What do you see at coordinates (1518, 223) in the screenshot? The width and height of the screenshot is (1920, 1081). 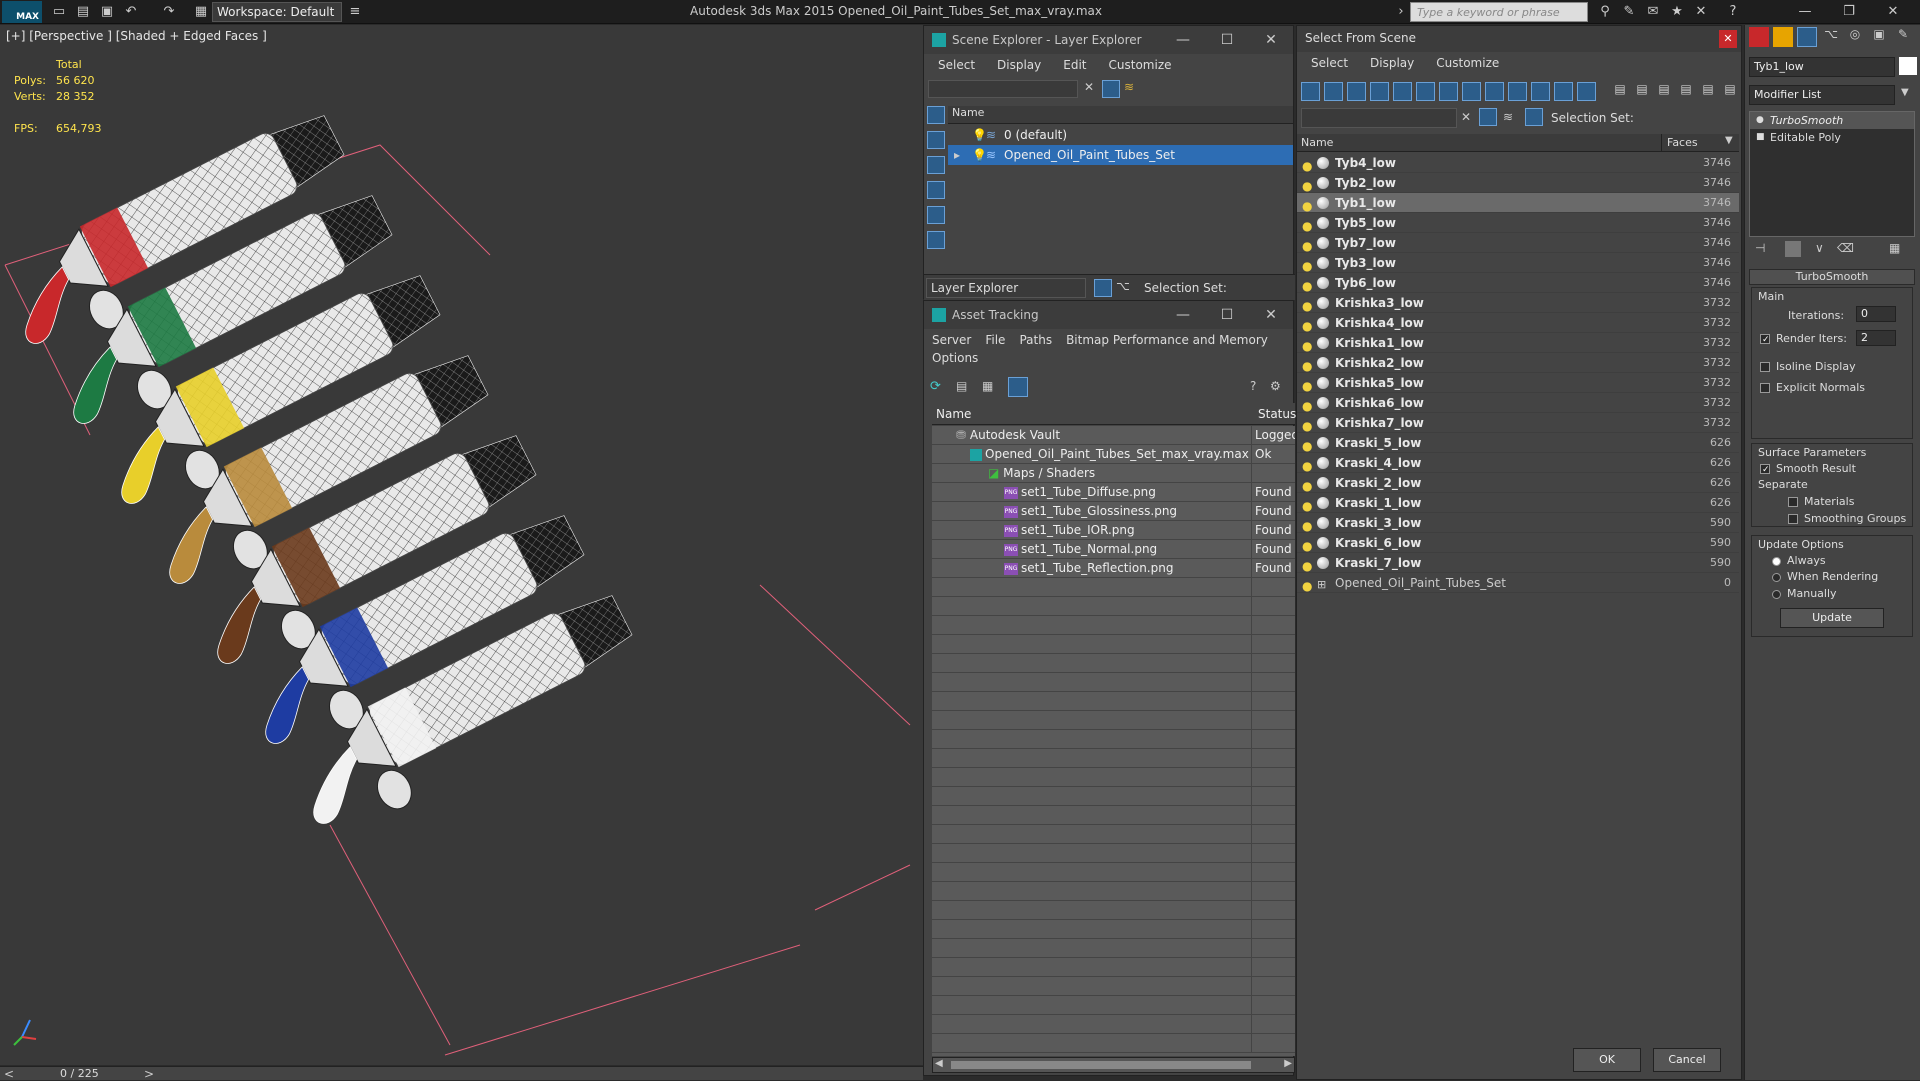 I see `list-item: ● Tyb5_low 3746` at bounding box center [1518, 223].